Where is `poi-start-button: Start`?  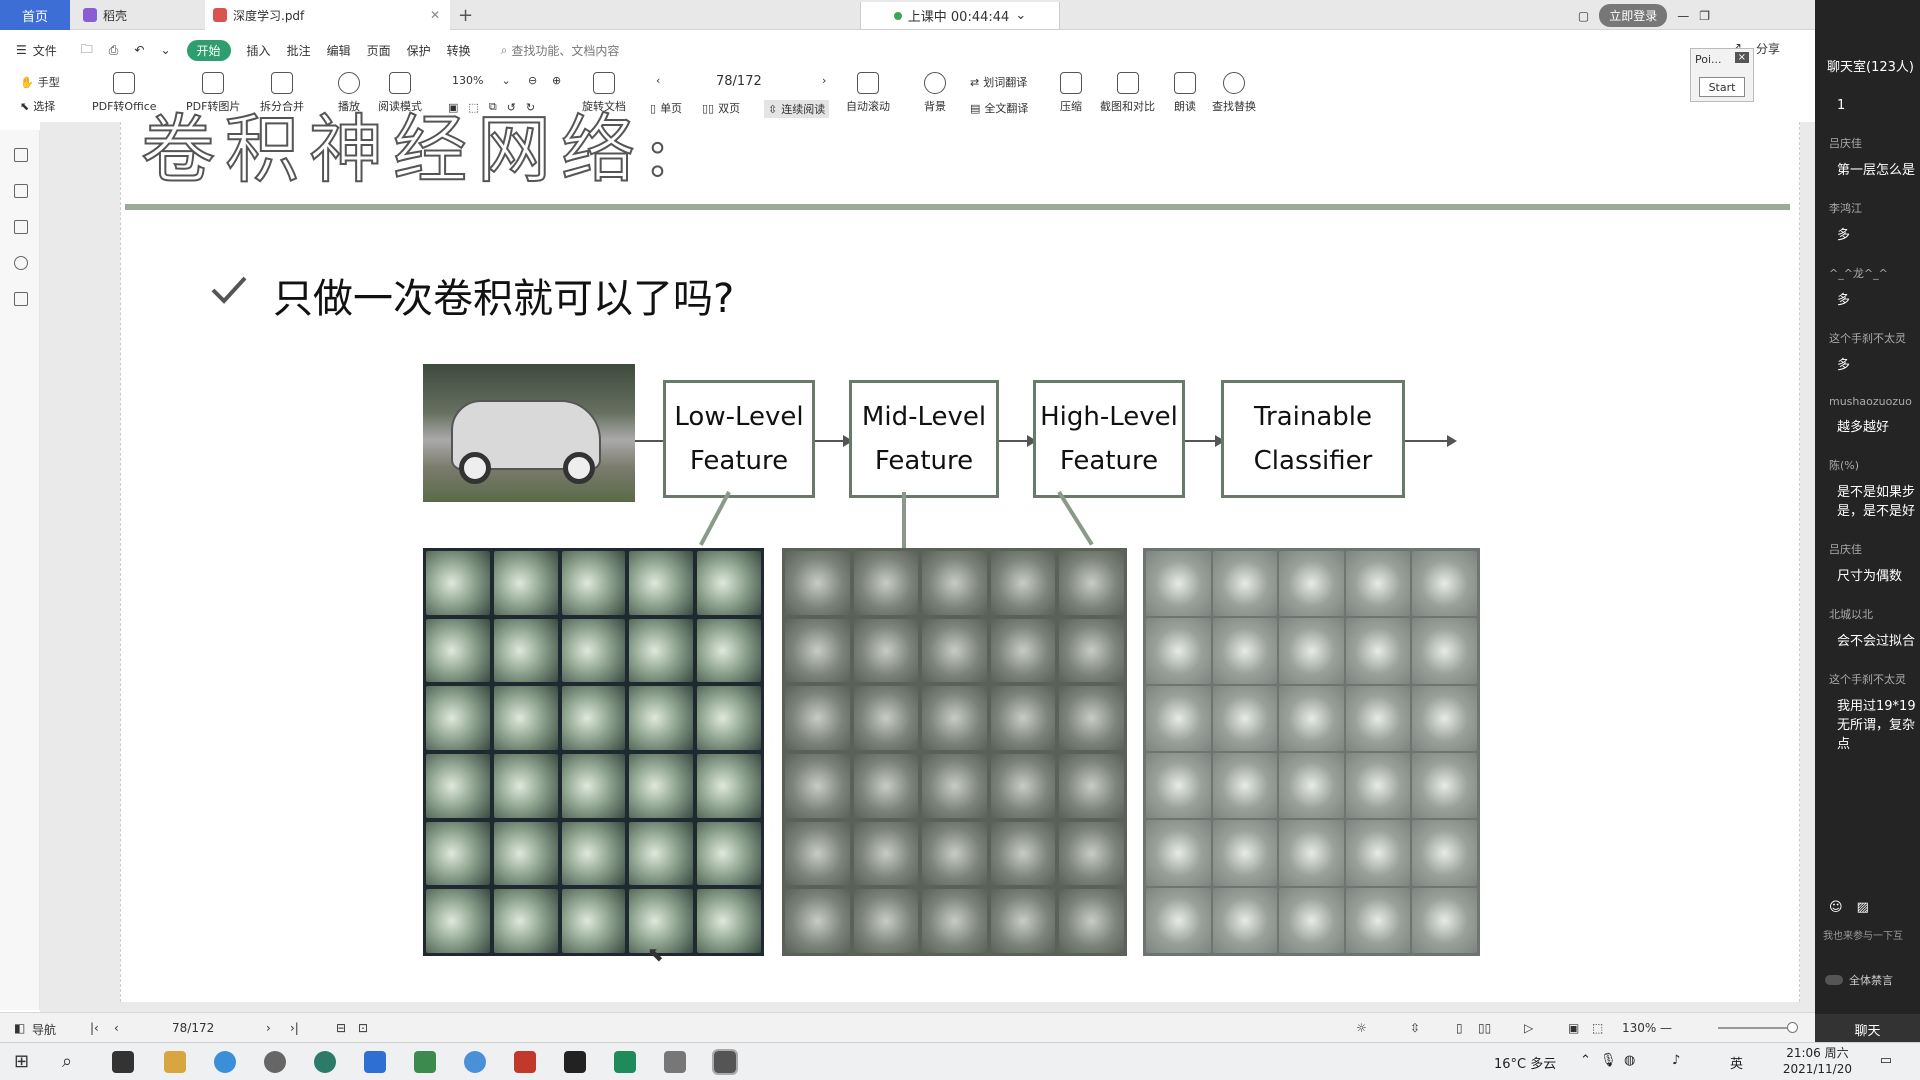
poi-start-button: Start is located at coordinates (1722, 87).